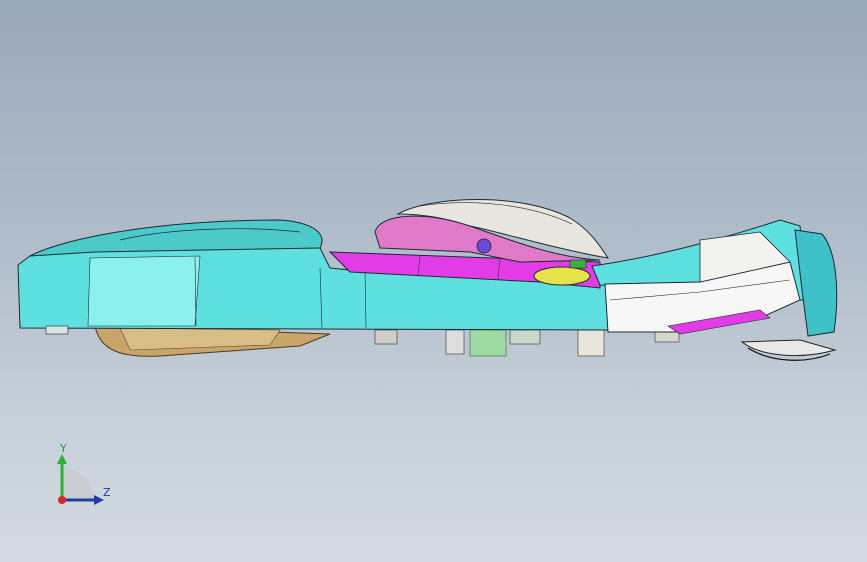 The width and height of the screenshot is (867, 562). Describe the element at coordinates (605, 345) in the screenshot. I see `bottom-components` at that location.